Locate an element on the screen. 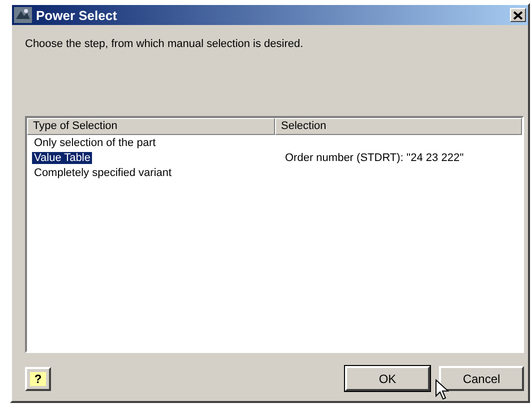 Image resolution: width=532 pixels, height=407 pixels. app-icon is located at coordinates (23, 15).